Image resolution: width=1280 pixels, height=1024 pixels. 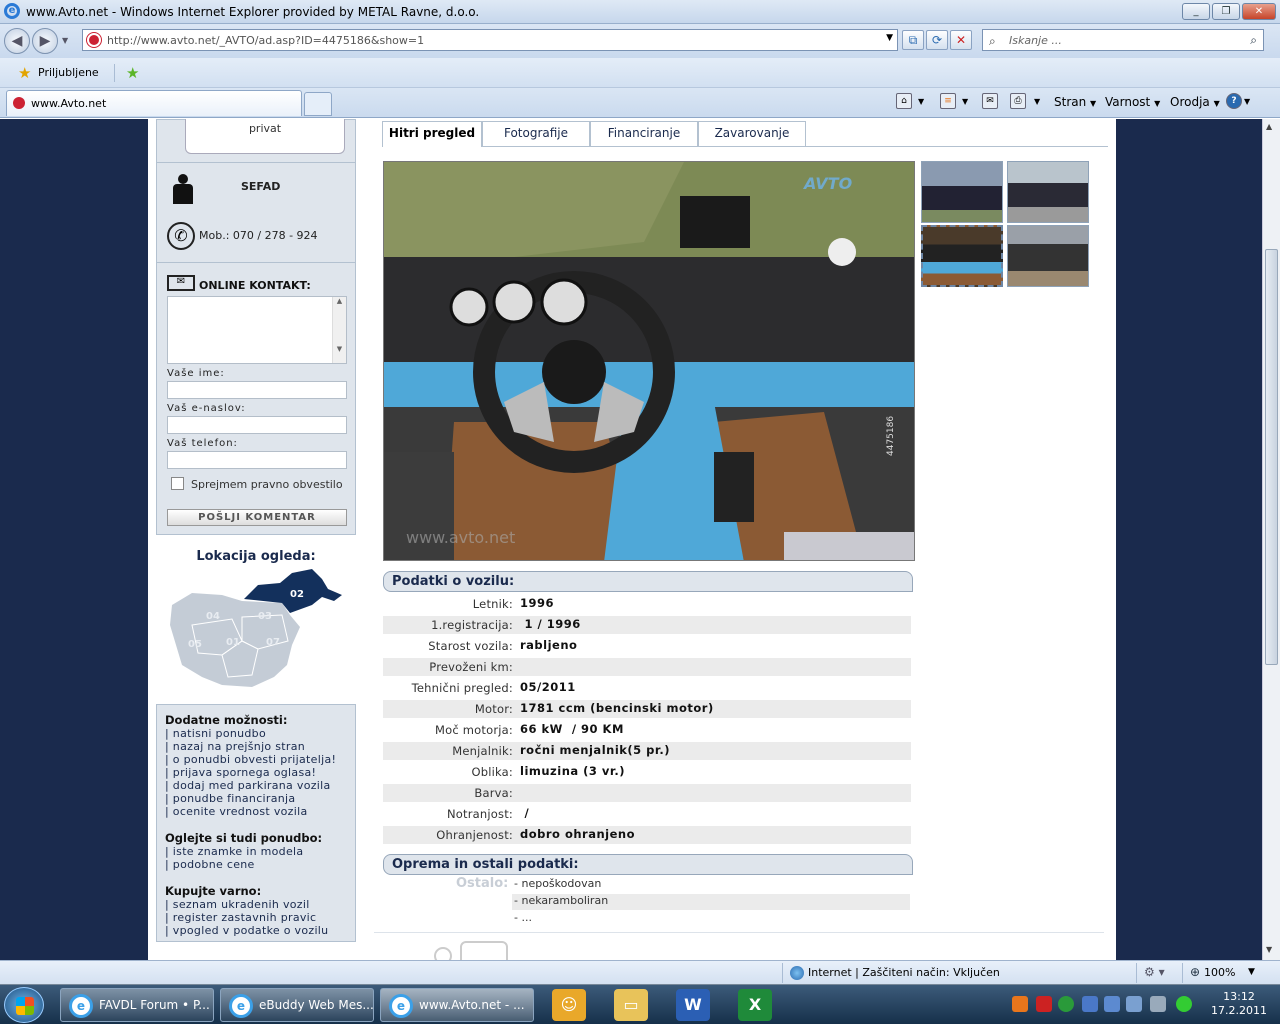 What do you see at coordinates (339, 330) in the screenshot?
I see `textarea-scrollbar: ▲ ▼` at bounding box center [339, 330].